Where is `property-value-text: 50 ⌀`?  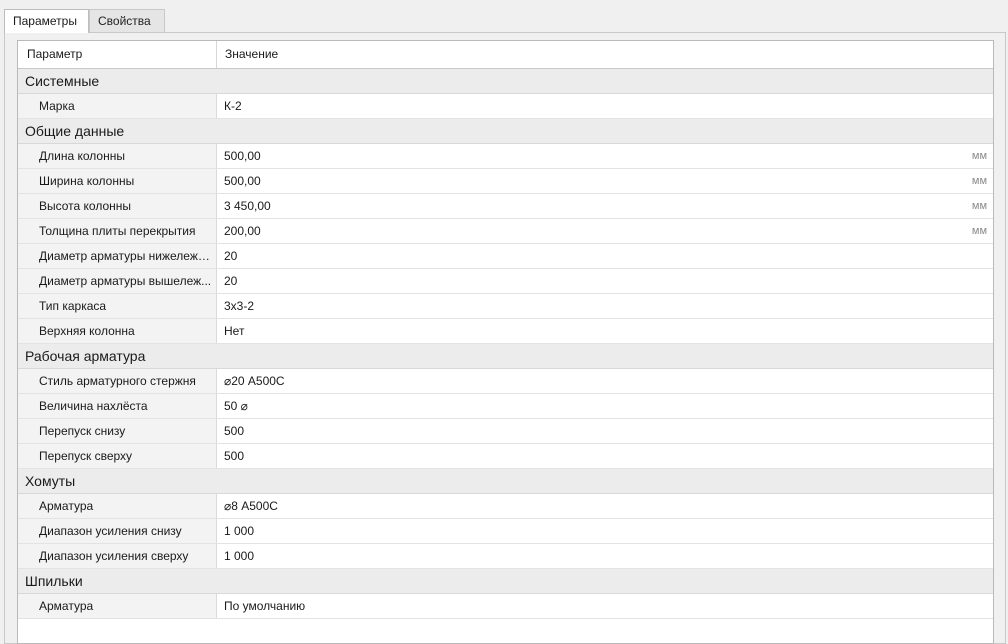
property-value-text: 50 ⌀ is located at coordinates (236, 406).